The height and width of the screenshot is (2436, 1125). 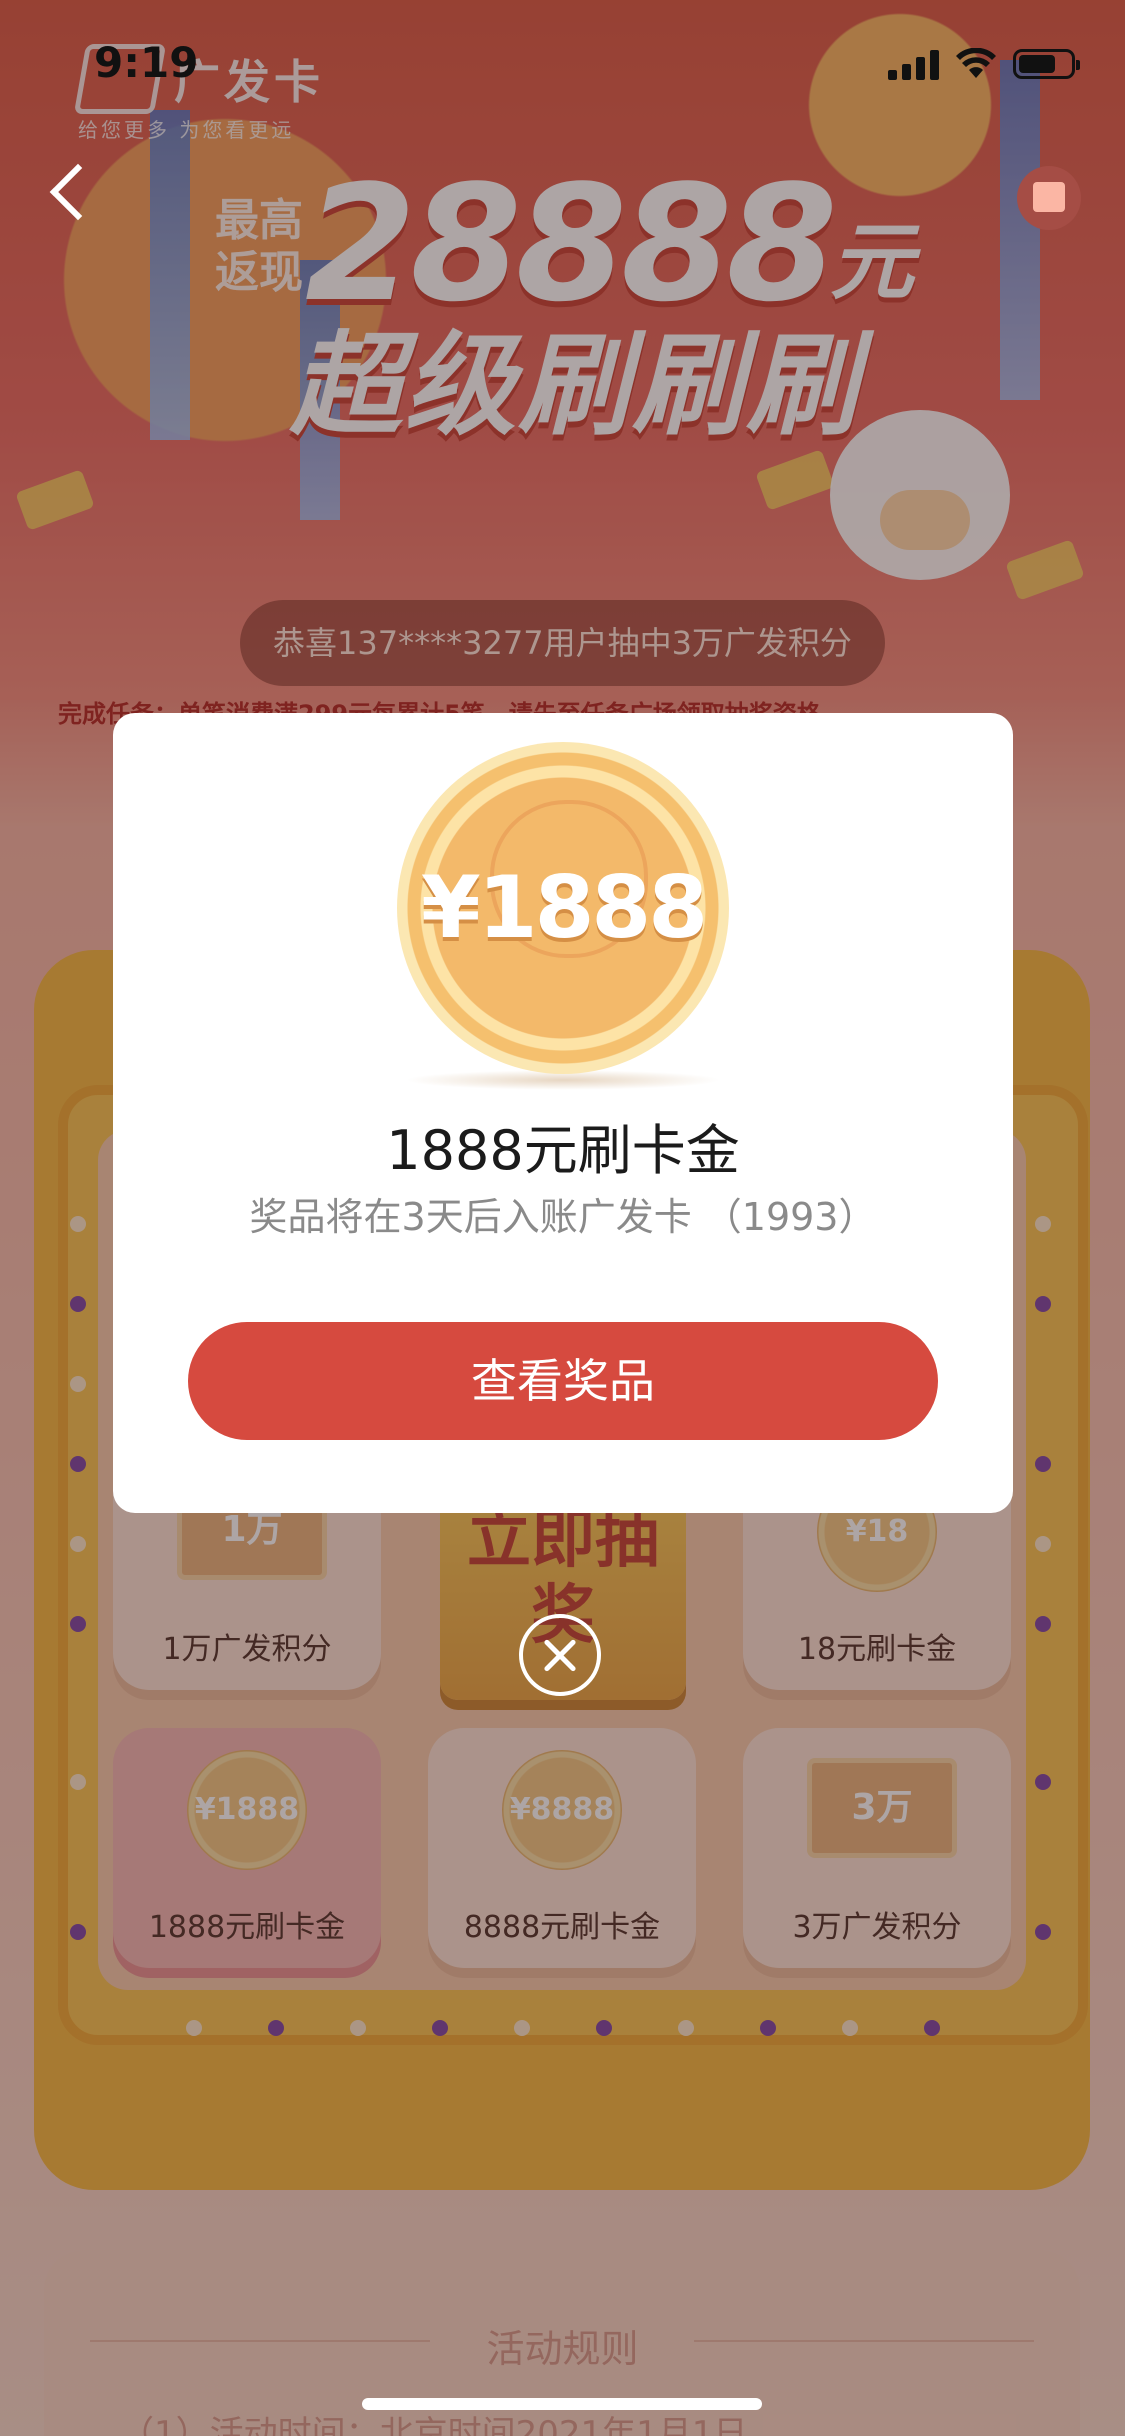 What do you see at coordinates (976, 63) in the screenshot?
I see `wifi-icon` at bounding box center [976, 63].